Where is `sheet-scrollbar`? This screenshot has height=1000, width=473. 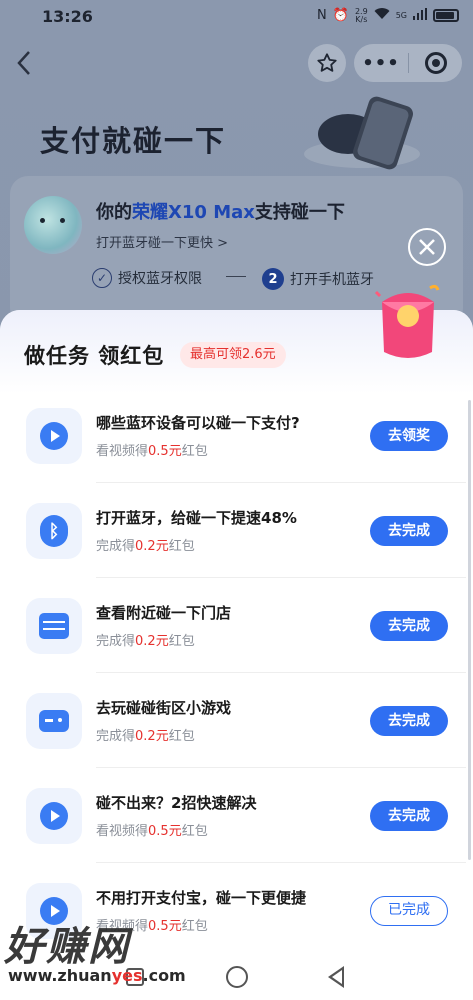
sheet-scrollbar is located at coordinates (469, 630).